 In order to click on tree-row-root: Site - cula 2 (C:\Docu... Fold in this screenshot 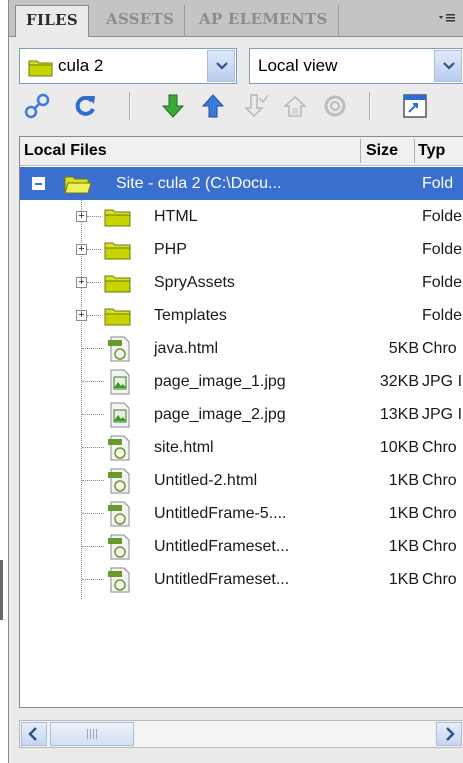, I will do `click(241, 183)`.